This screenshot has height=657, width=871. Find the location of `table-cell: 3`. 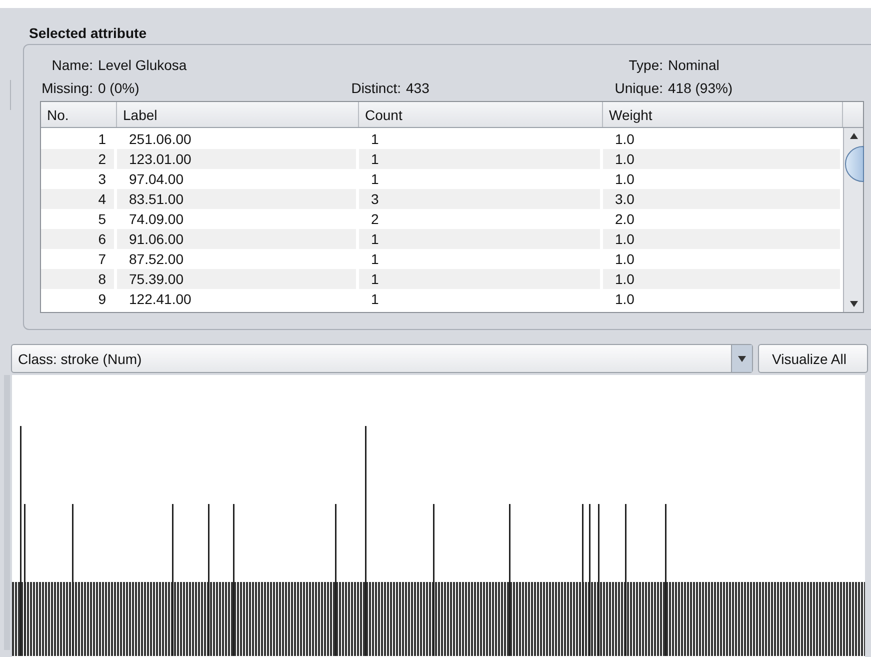

table-cell: 3 is located at coordinates (481, 199).